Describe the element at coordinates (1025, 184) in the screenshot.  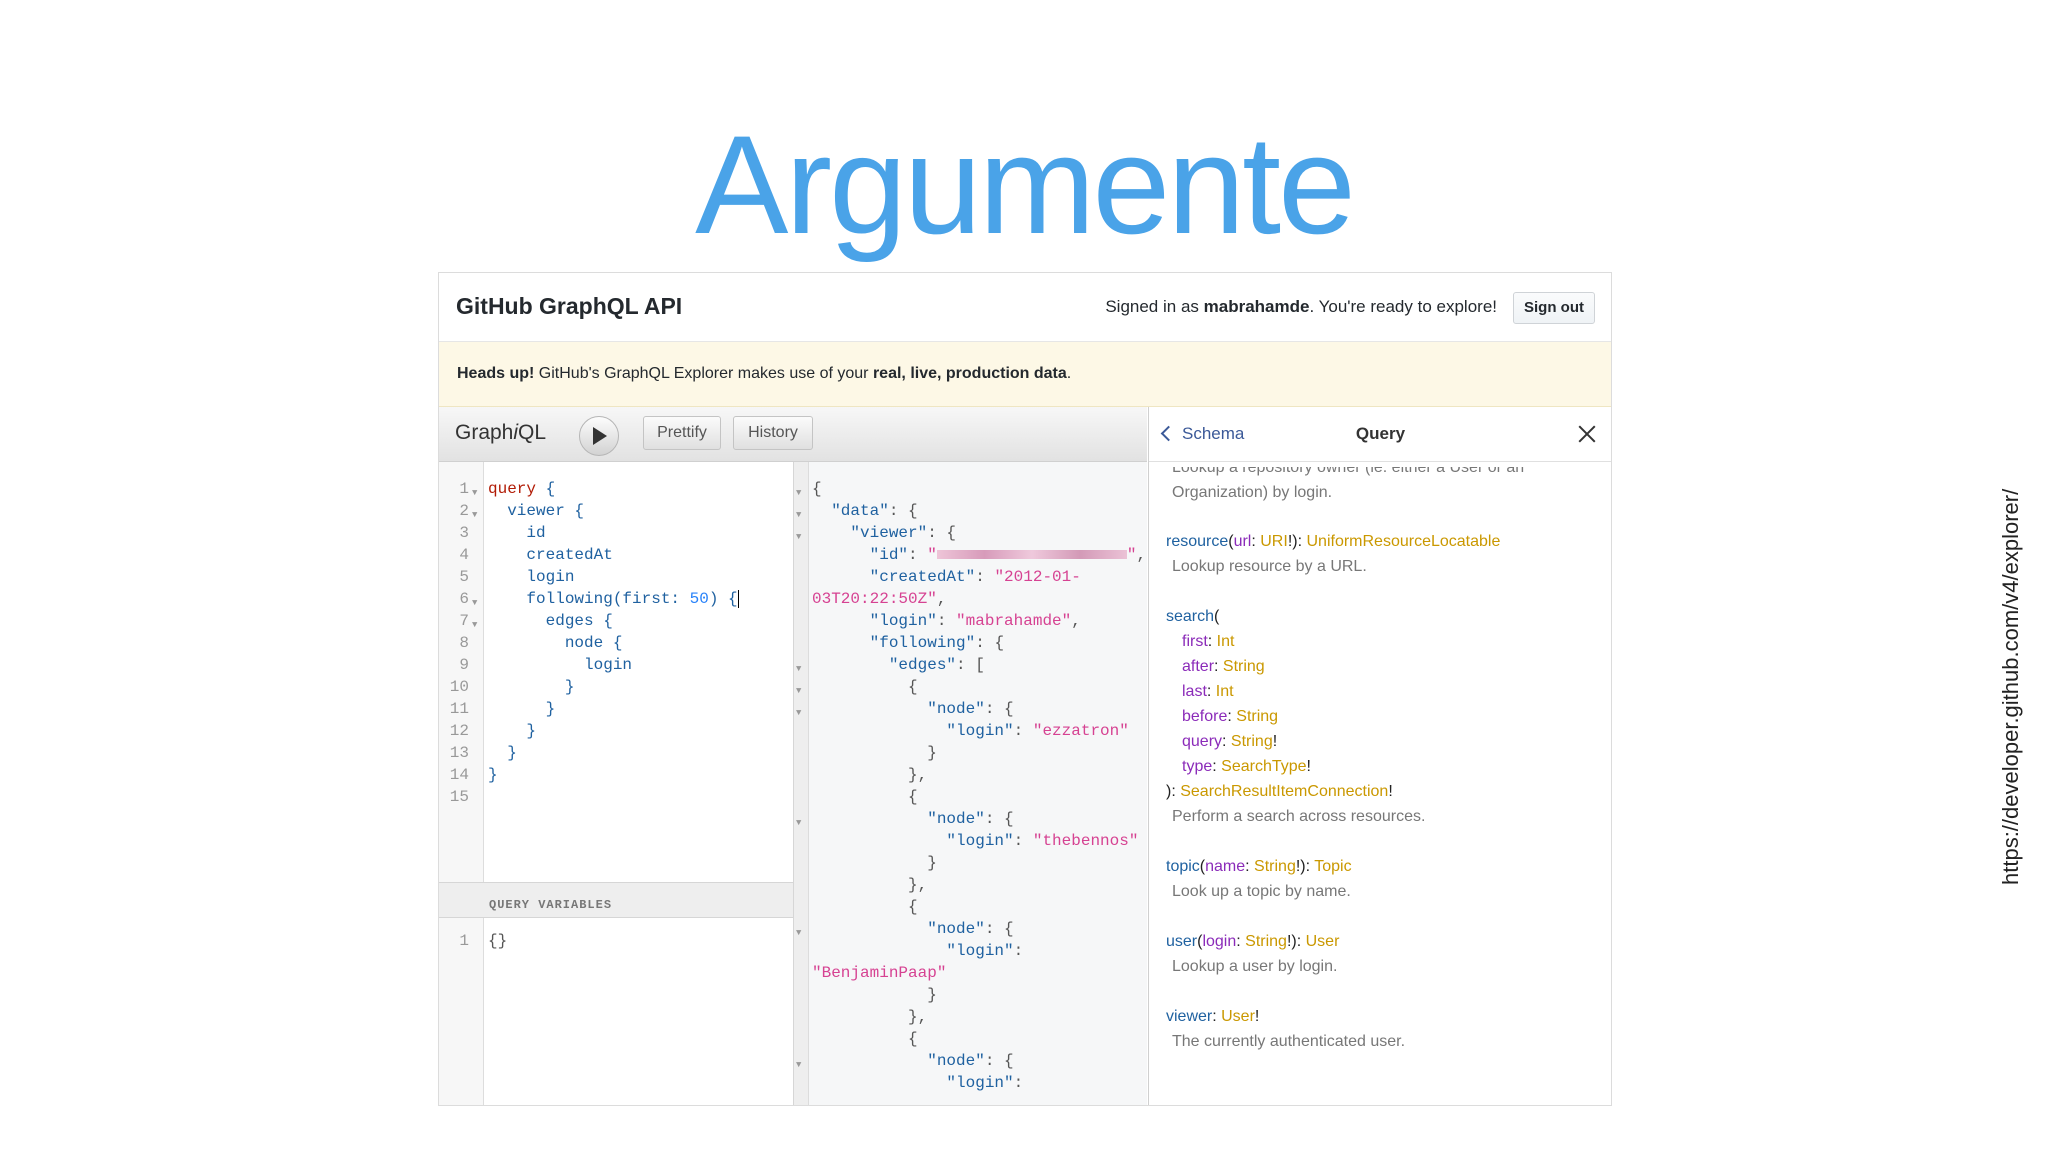
I see `slide-title: Argumente` at that location.